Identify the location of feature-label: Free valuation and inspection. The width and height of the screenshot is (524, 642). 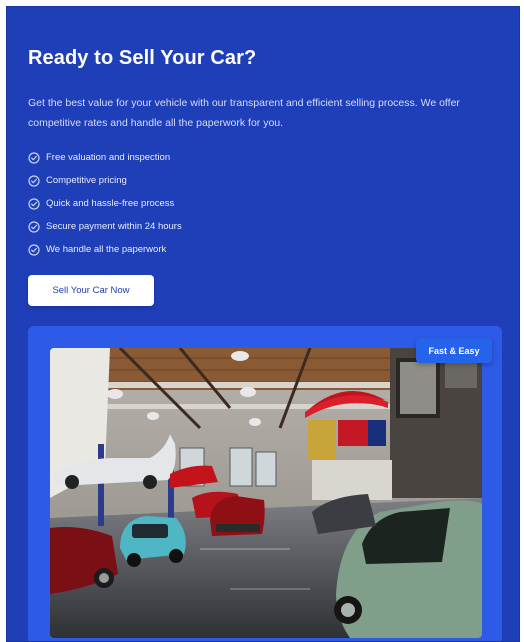
(108, 157).